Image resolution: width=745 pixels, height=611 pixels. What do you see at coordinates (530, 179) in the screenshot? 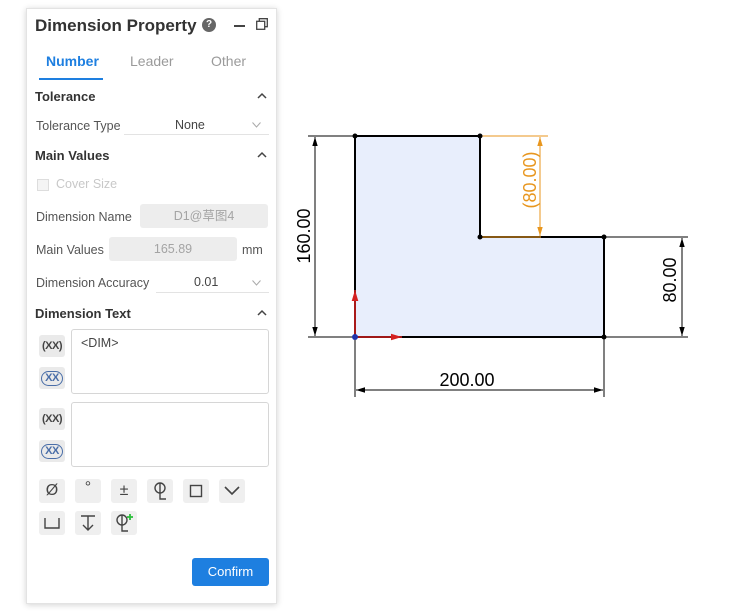
I see `dimension-text-80-ref: (80.00)` at bounding box center [530, 179].